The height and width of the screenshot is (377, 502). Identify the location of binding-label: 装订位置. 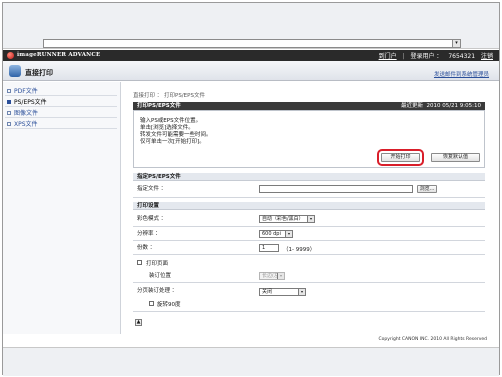
(160, 276).